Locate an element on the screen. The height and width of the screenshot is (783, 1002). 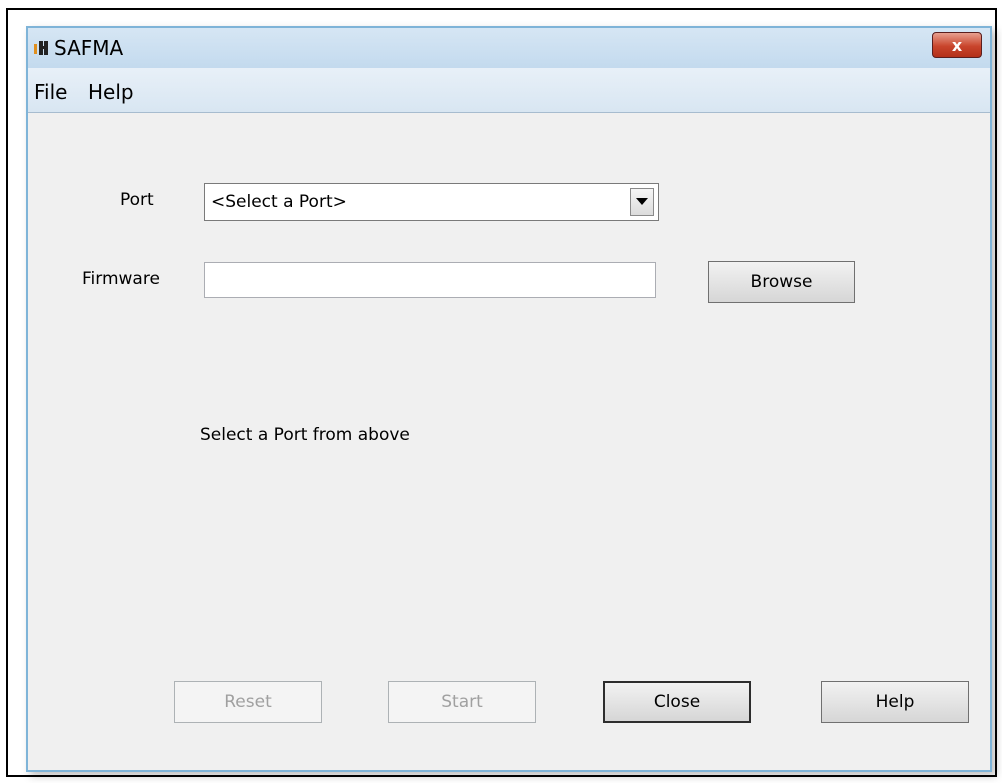
menu-file: File is located at coordinates (50, 92).